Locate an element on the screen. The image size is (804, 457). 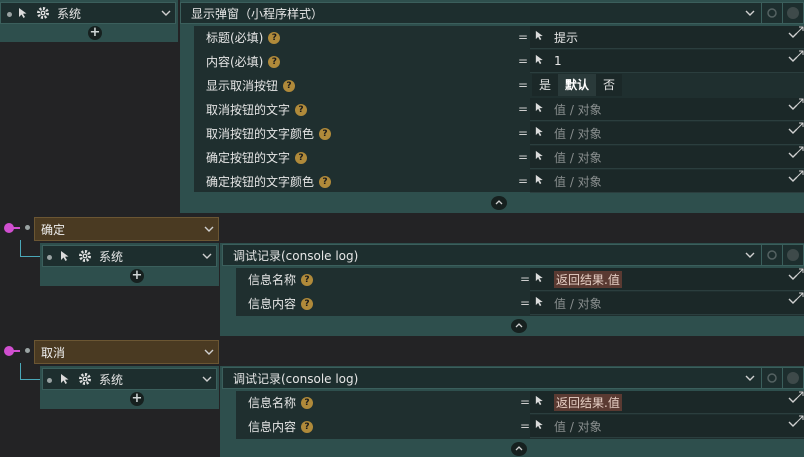
equals-sign: = is located at coordinates (523, 109).